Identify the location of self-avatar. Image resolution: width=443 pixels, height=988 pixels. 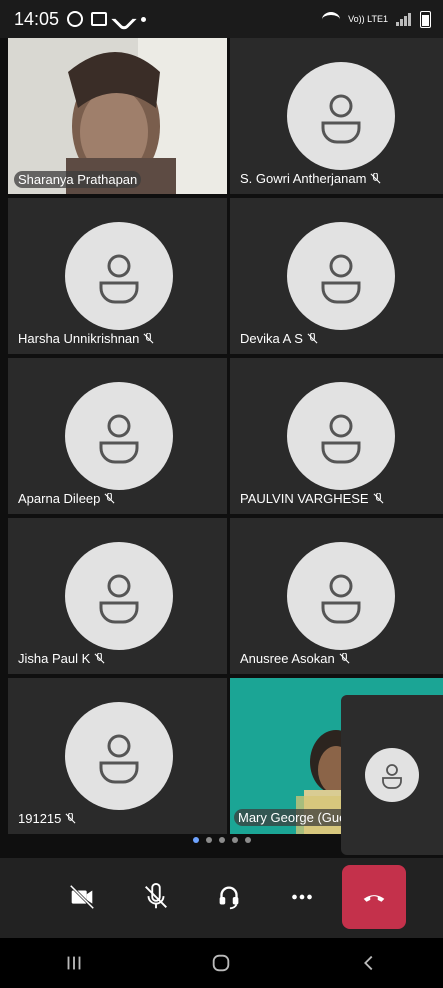
(392, 775).